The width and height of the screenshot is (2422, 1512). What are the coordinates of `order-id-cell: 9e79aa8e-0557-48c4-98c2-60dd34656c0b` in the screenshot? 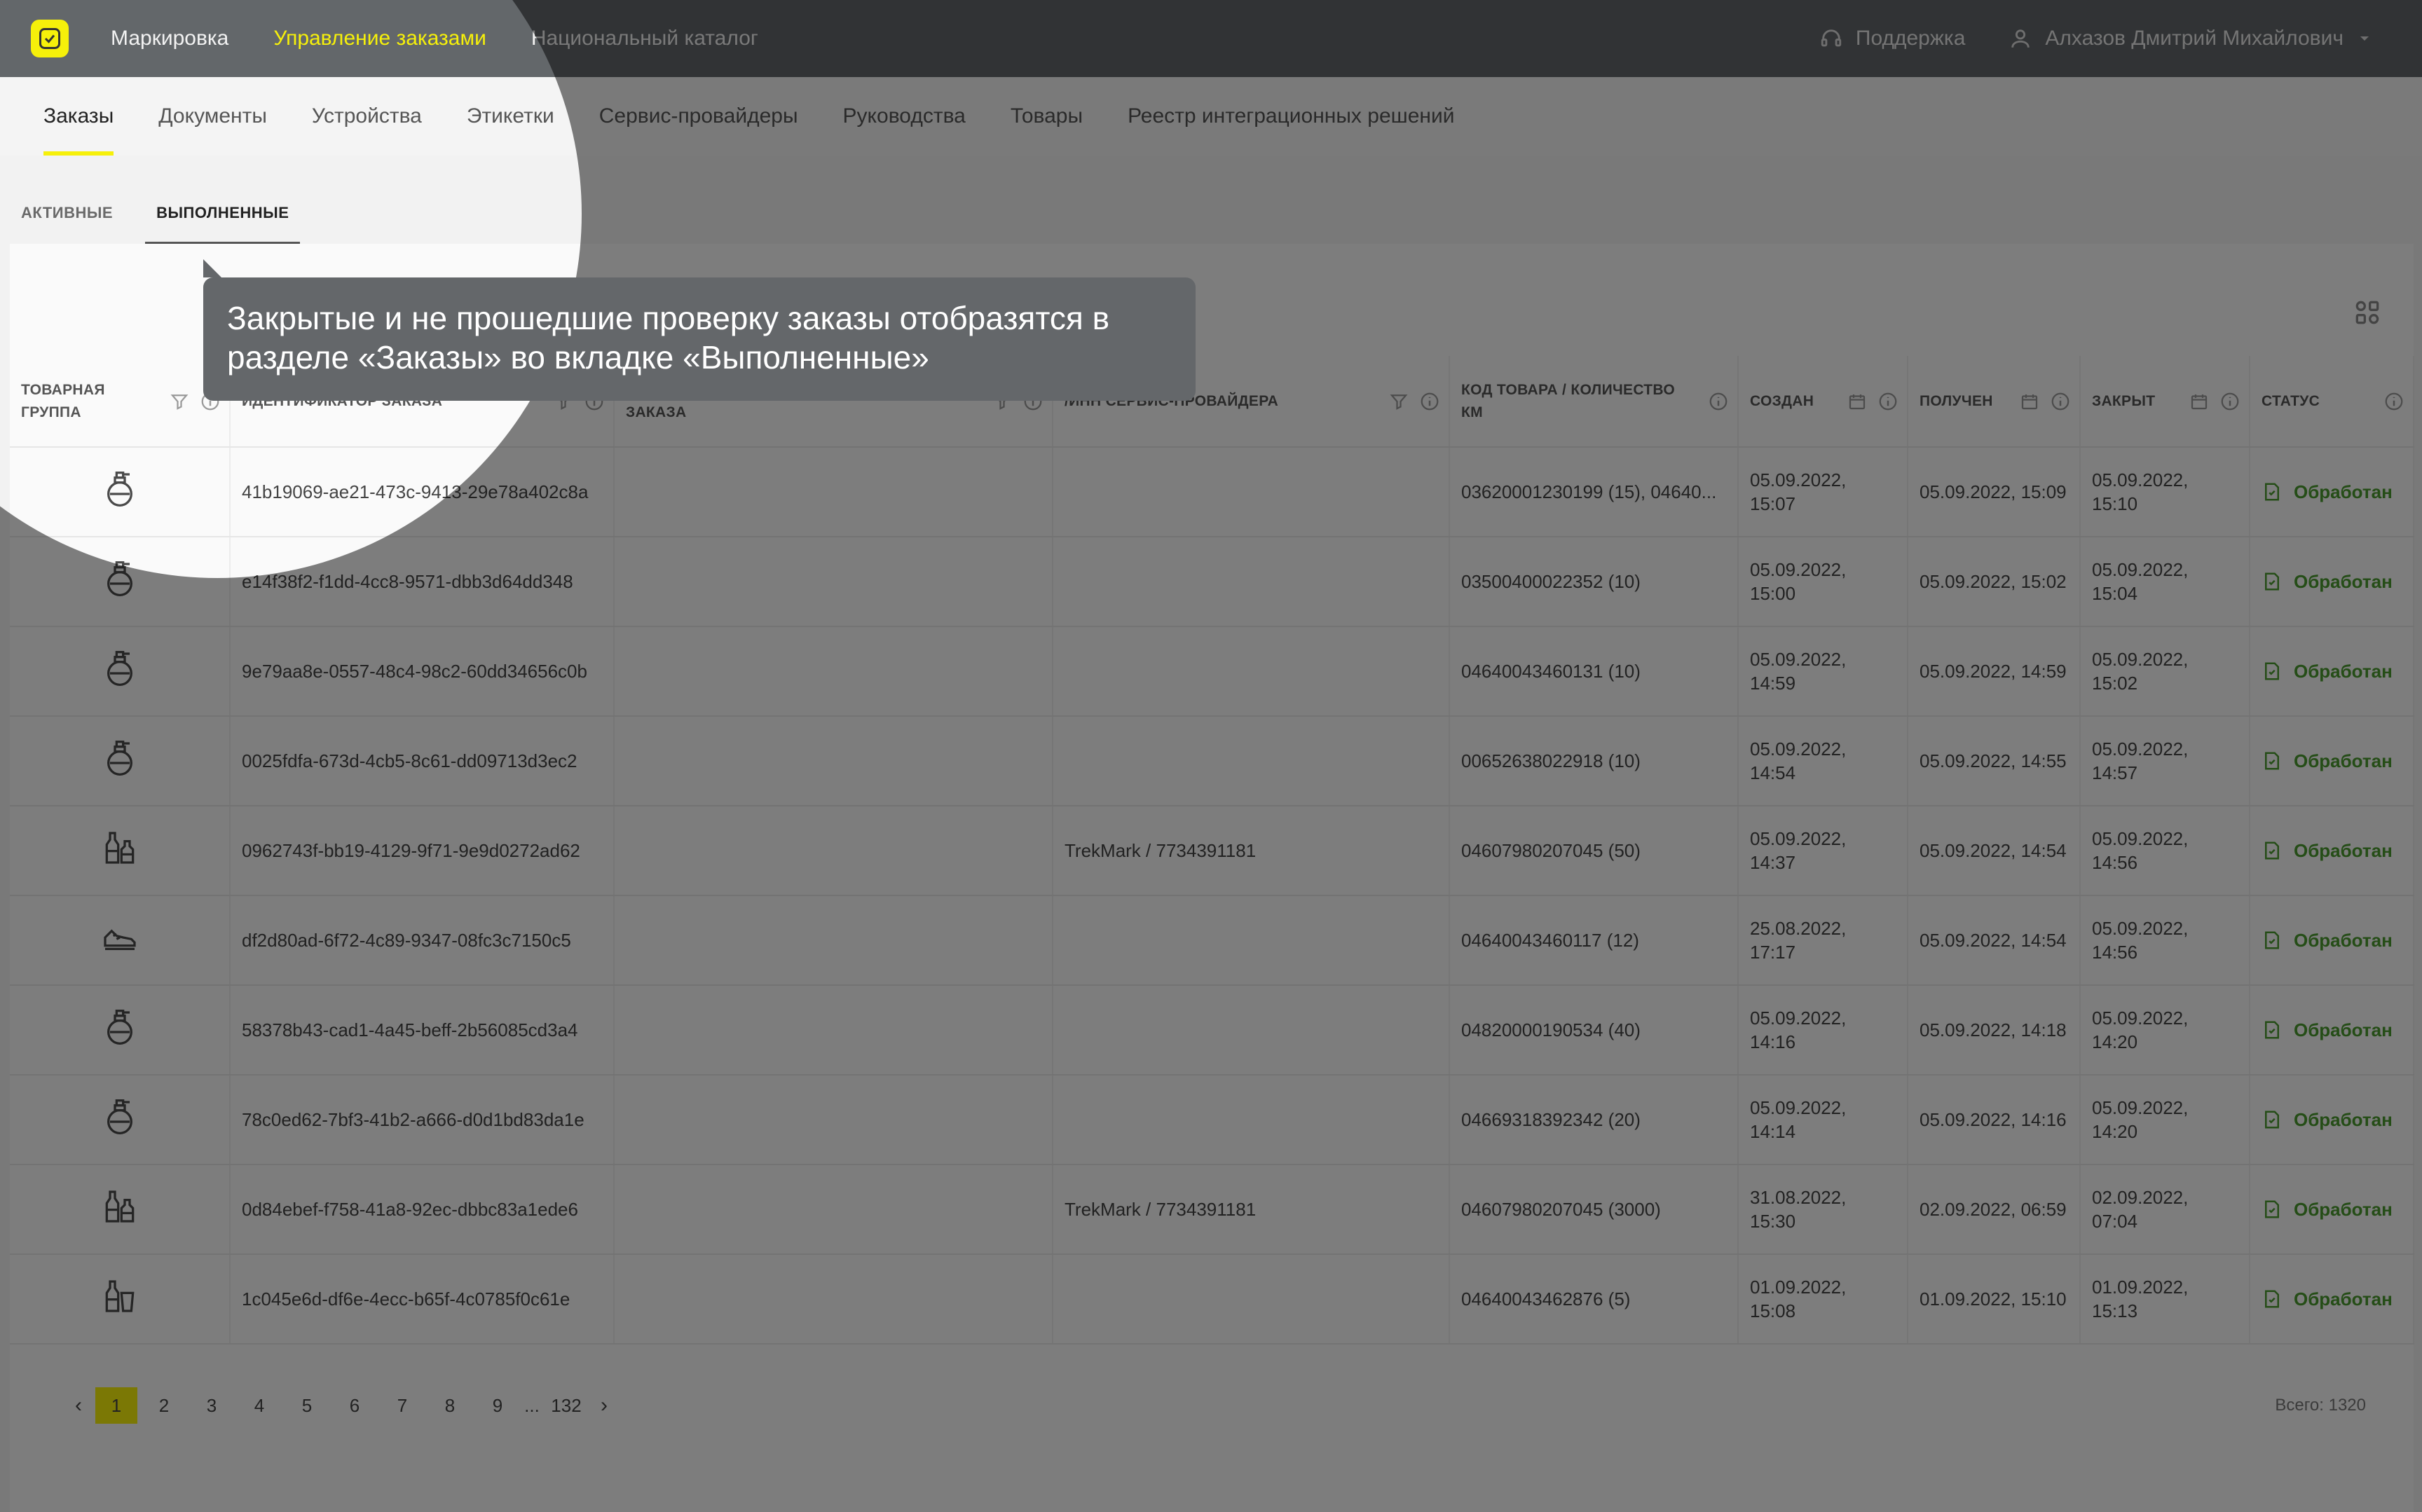 It's located at (422, 671).